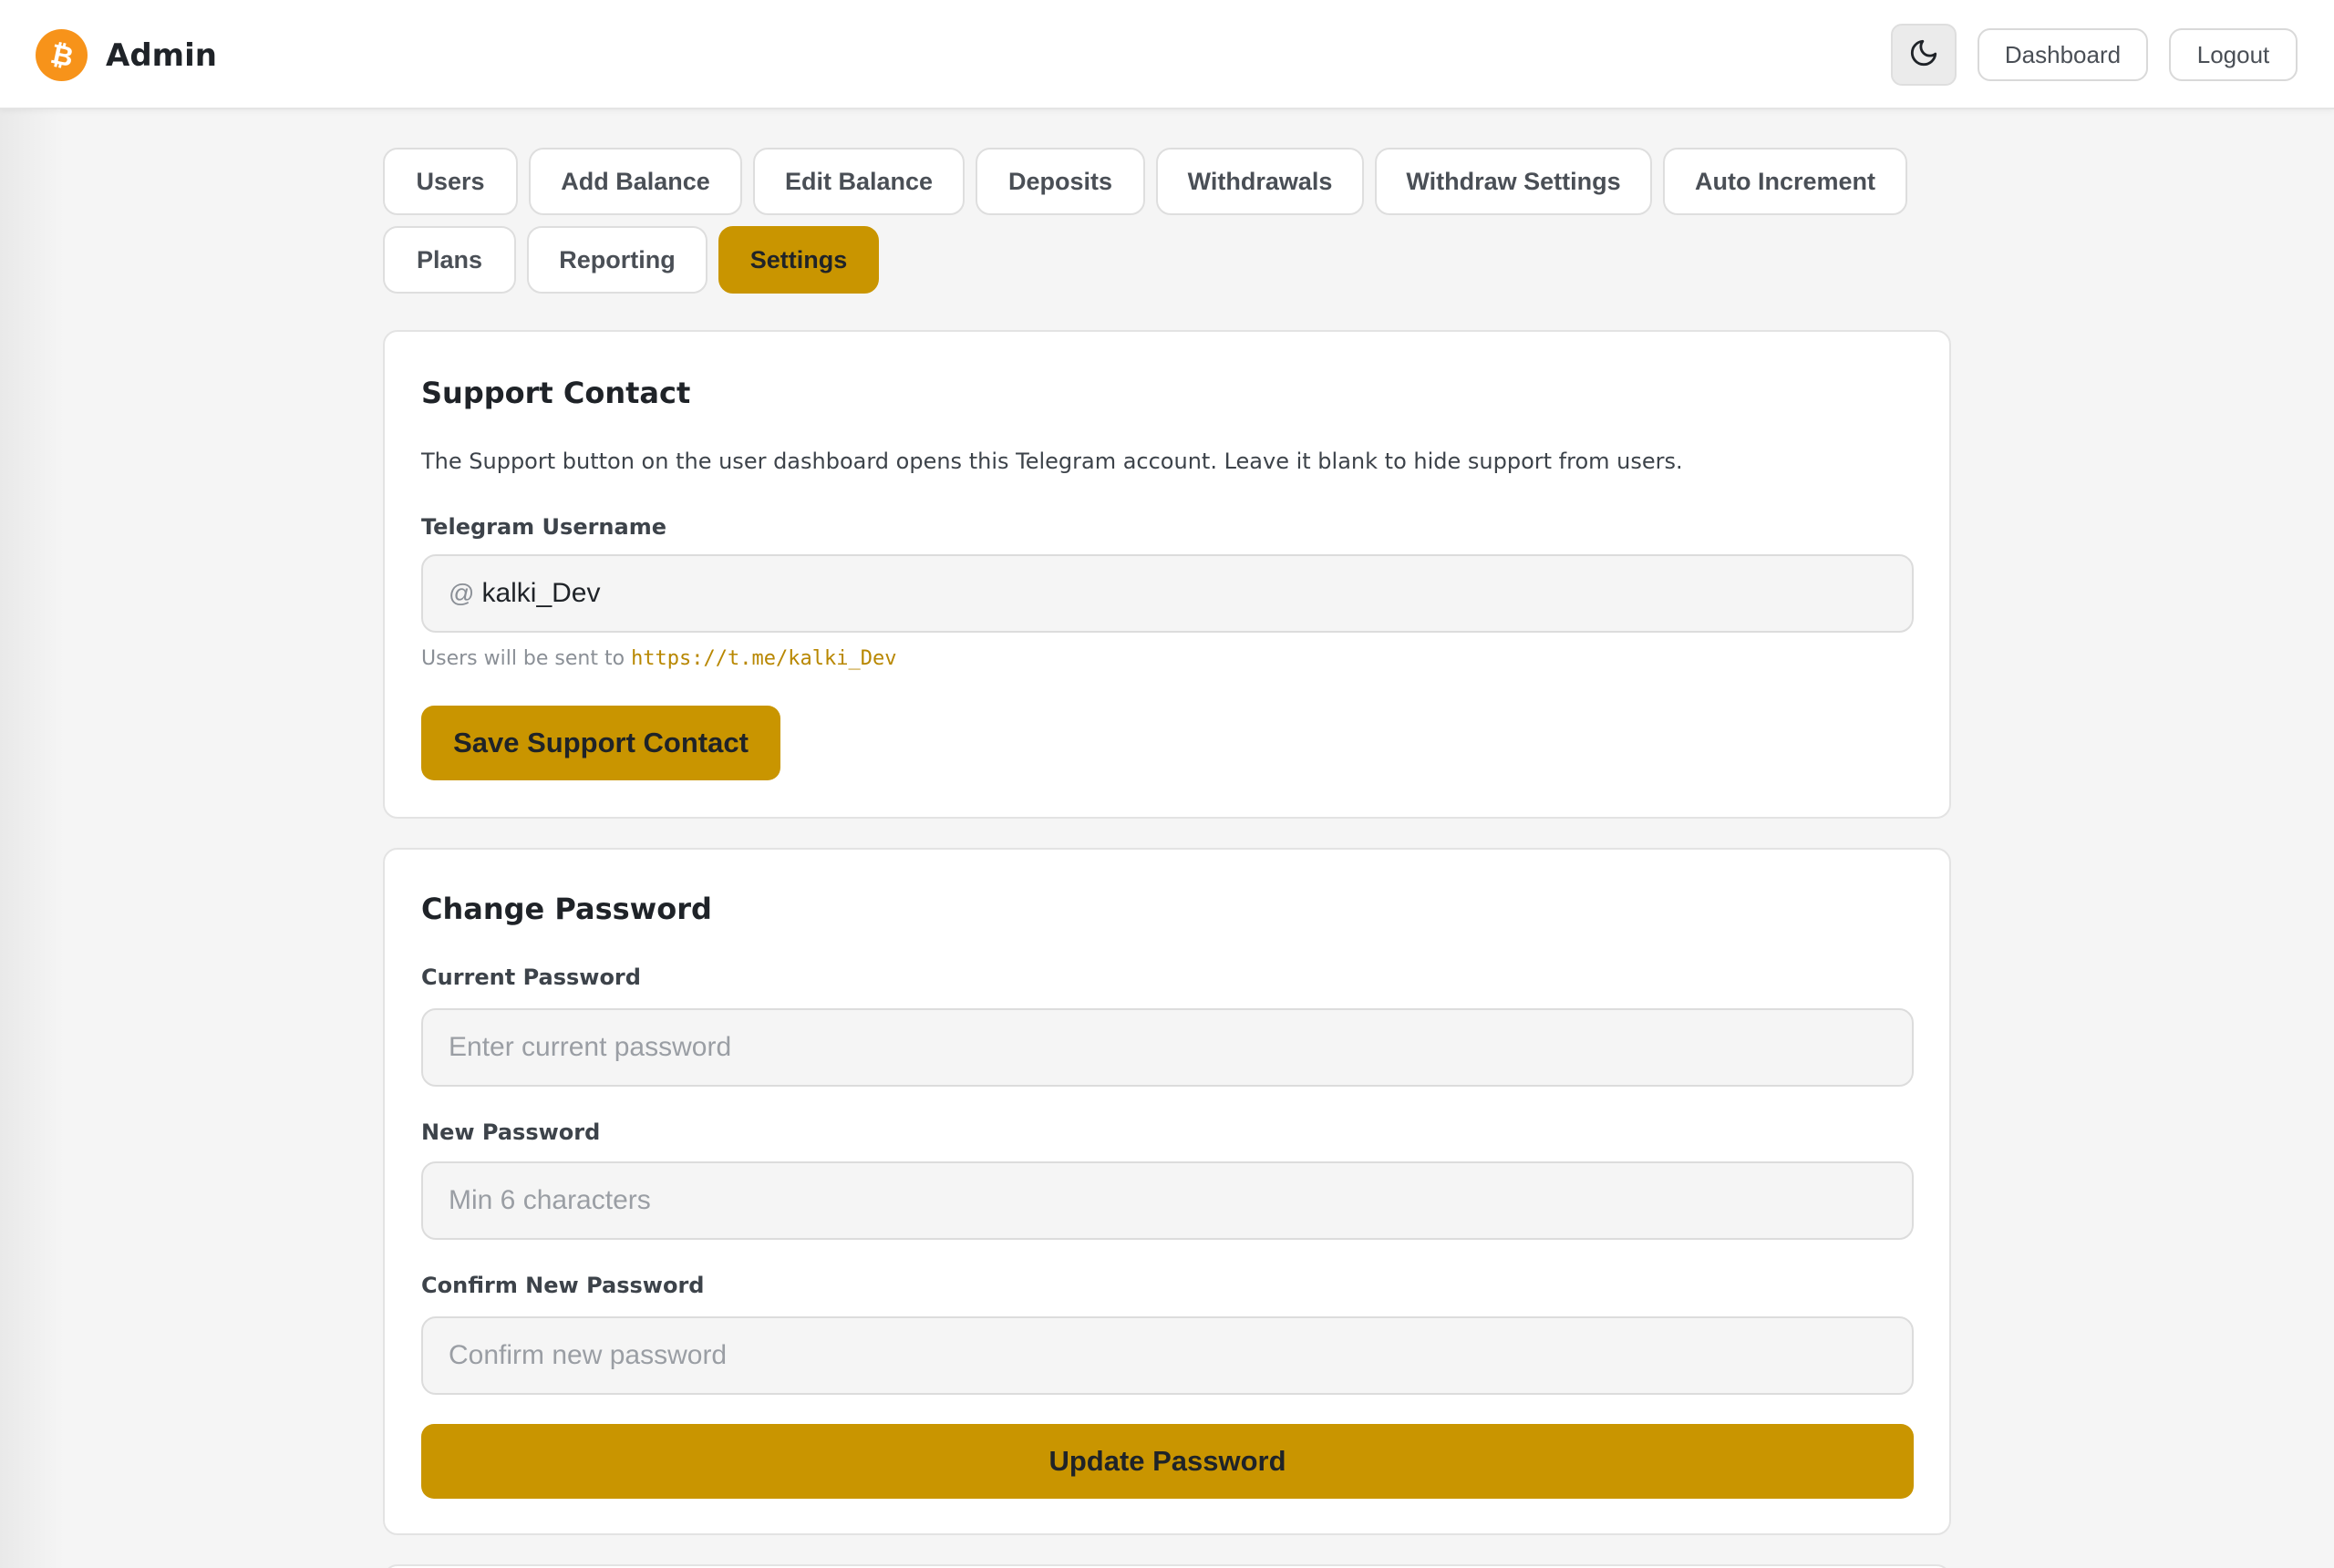 The image size is (2334, 1568). What do you see at coordinates (566, 909) in the screenshot?
I see `change-password-title: Change Password` at bounding box center [566, 909].